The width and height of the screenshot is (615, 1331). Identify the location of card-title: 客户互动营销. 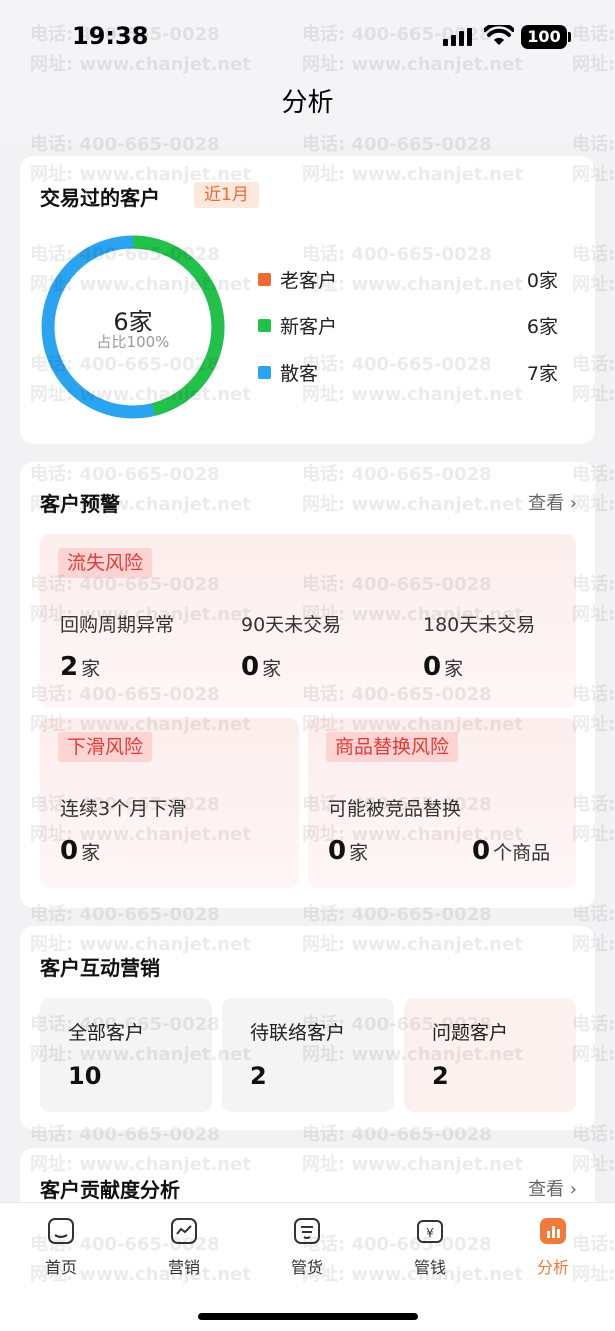
(100, 968).